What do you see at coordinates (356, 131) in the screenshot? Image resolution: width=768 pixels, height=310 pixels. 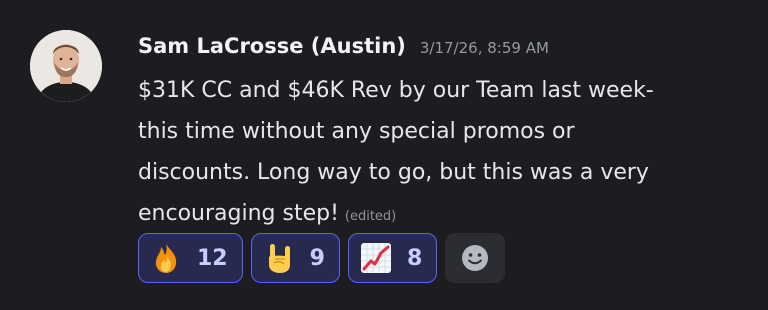 I see `message-line: this time without any special promos or` at bounding box center [356, 131].